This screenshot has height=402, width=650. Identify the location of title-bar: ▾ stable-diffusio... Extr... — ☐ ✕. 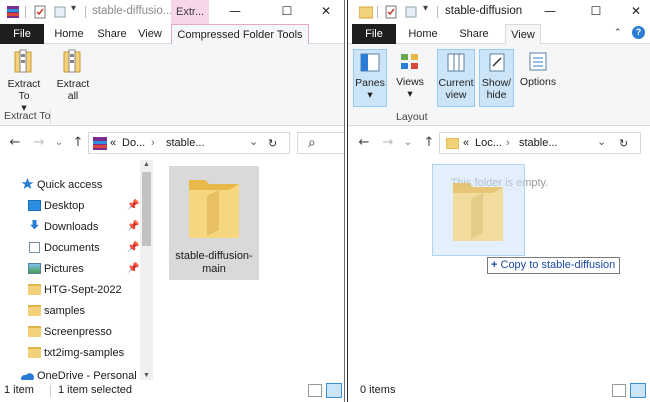
(172, 12).